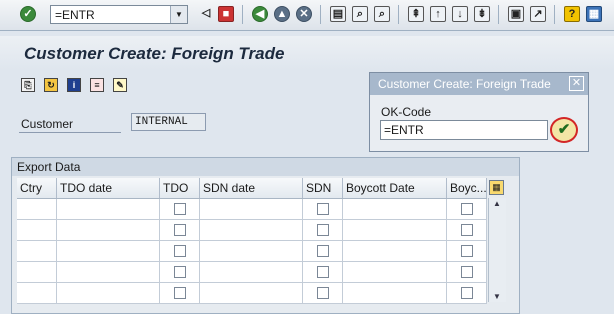 Image resolution: width=614 pixels, height=314 pixels. What do you see at coordinates (538, 14) in the screenshot?
I see `shortcut-icon: ↗` at bounding box center [538, 14].